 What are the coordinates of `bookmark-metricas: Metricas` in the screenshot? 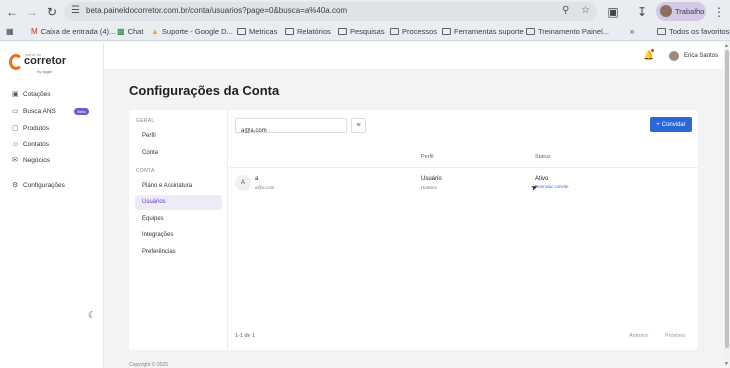 It's located at (257, 31).